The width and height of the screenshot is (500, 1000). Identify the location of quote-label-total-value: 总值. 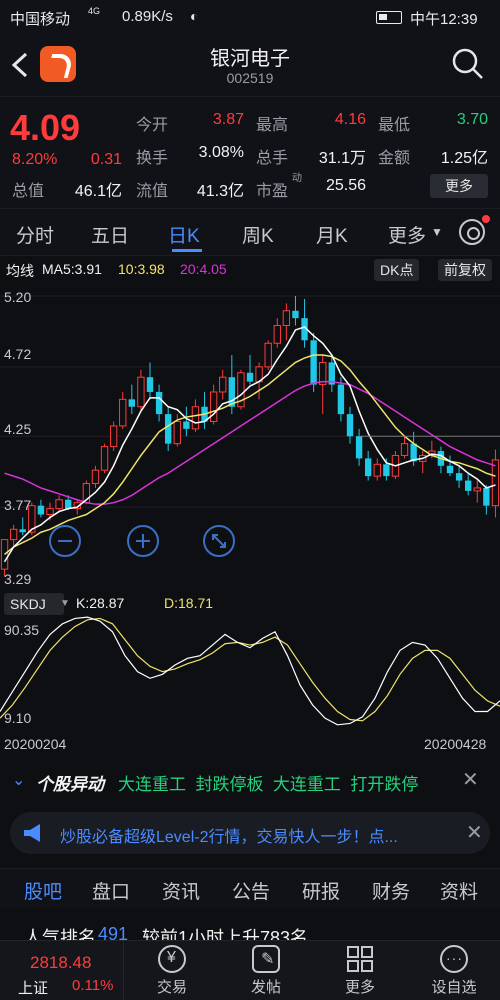
(28, 191).